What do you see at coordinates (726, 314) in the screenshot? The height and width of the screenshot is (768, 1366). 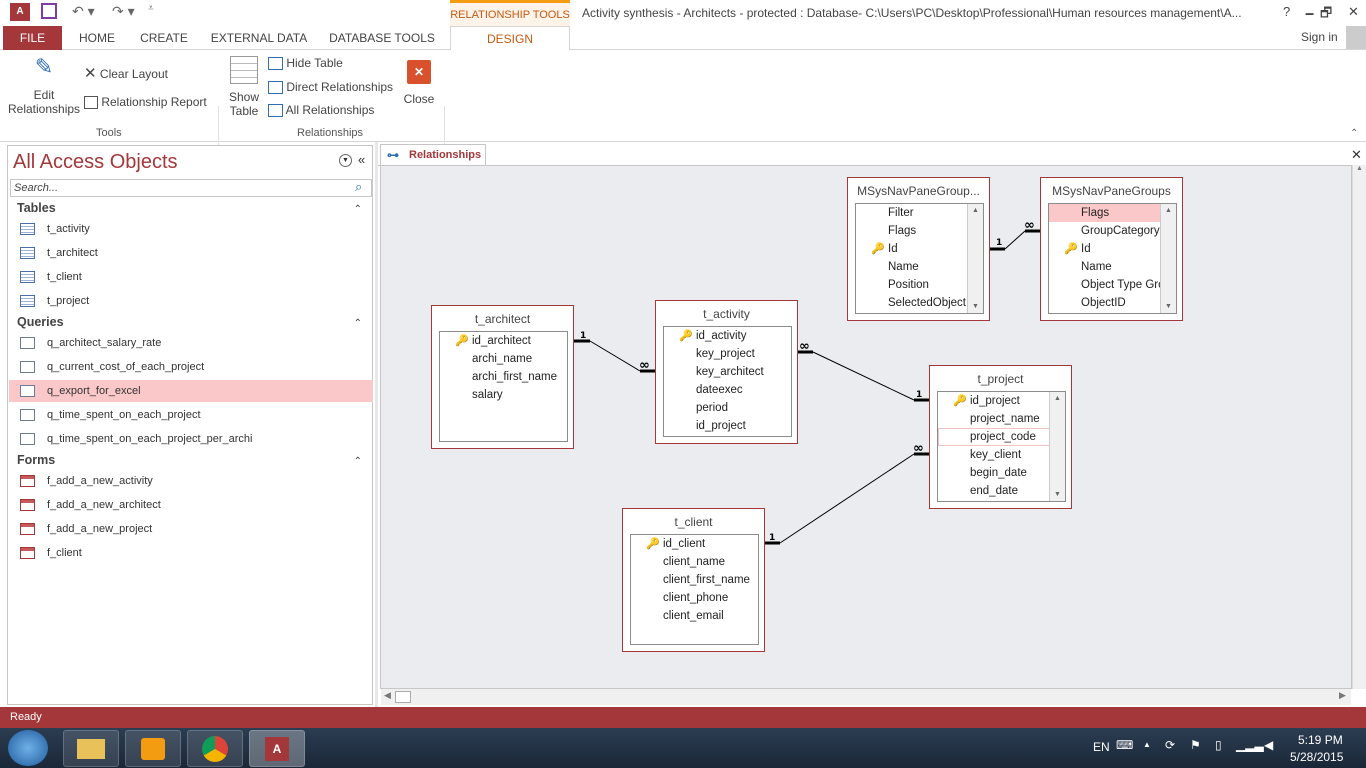 I see `table-title: t_activity` at bounding box center [726, 314].